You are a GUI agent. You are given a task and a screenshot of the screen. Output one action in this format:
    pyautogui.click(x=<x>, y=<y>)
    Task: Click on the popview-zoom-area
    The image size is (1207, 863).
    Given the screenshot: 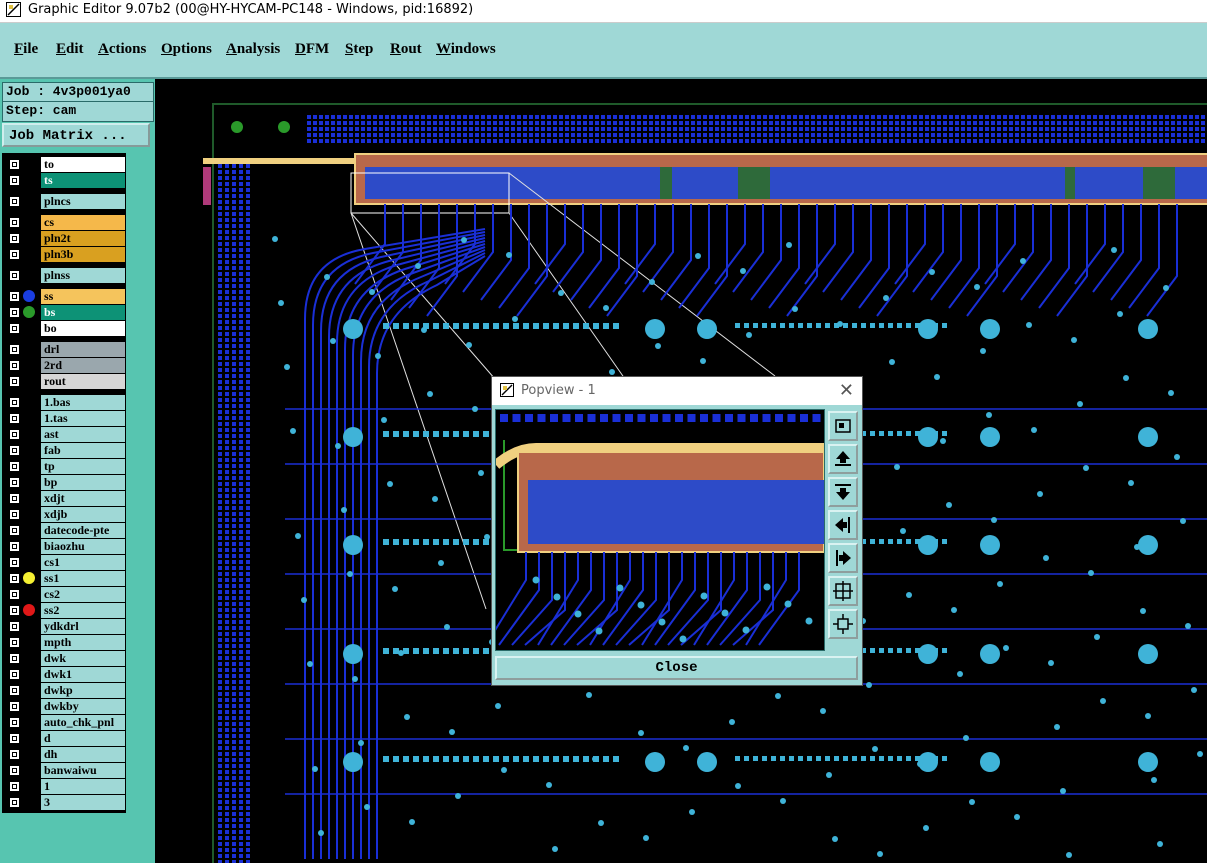 What is the action you would take?
    pyautogui.click(x=660, y=530)
    